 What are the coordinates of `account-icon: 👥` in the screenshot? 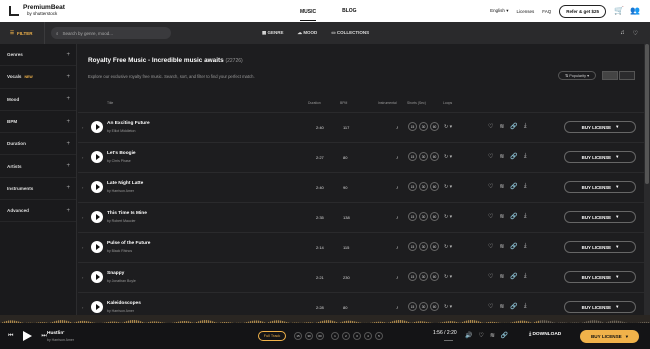 It's located at (635, 11).